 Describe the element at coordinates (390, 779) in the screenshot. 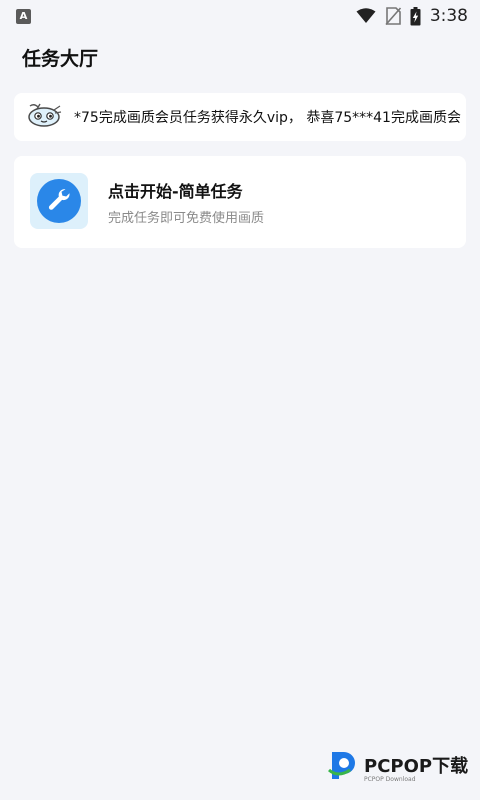

I see `watermark-sub: PCPOP Download` at that location.